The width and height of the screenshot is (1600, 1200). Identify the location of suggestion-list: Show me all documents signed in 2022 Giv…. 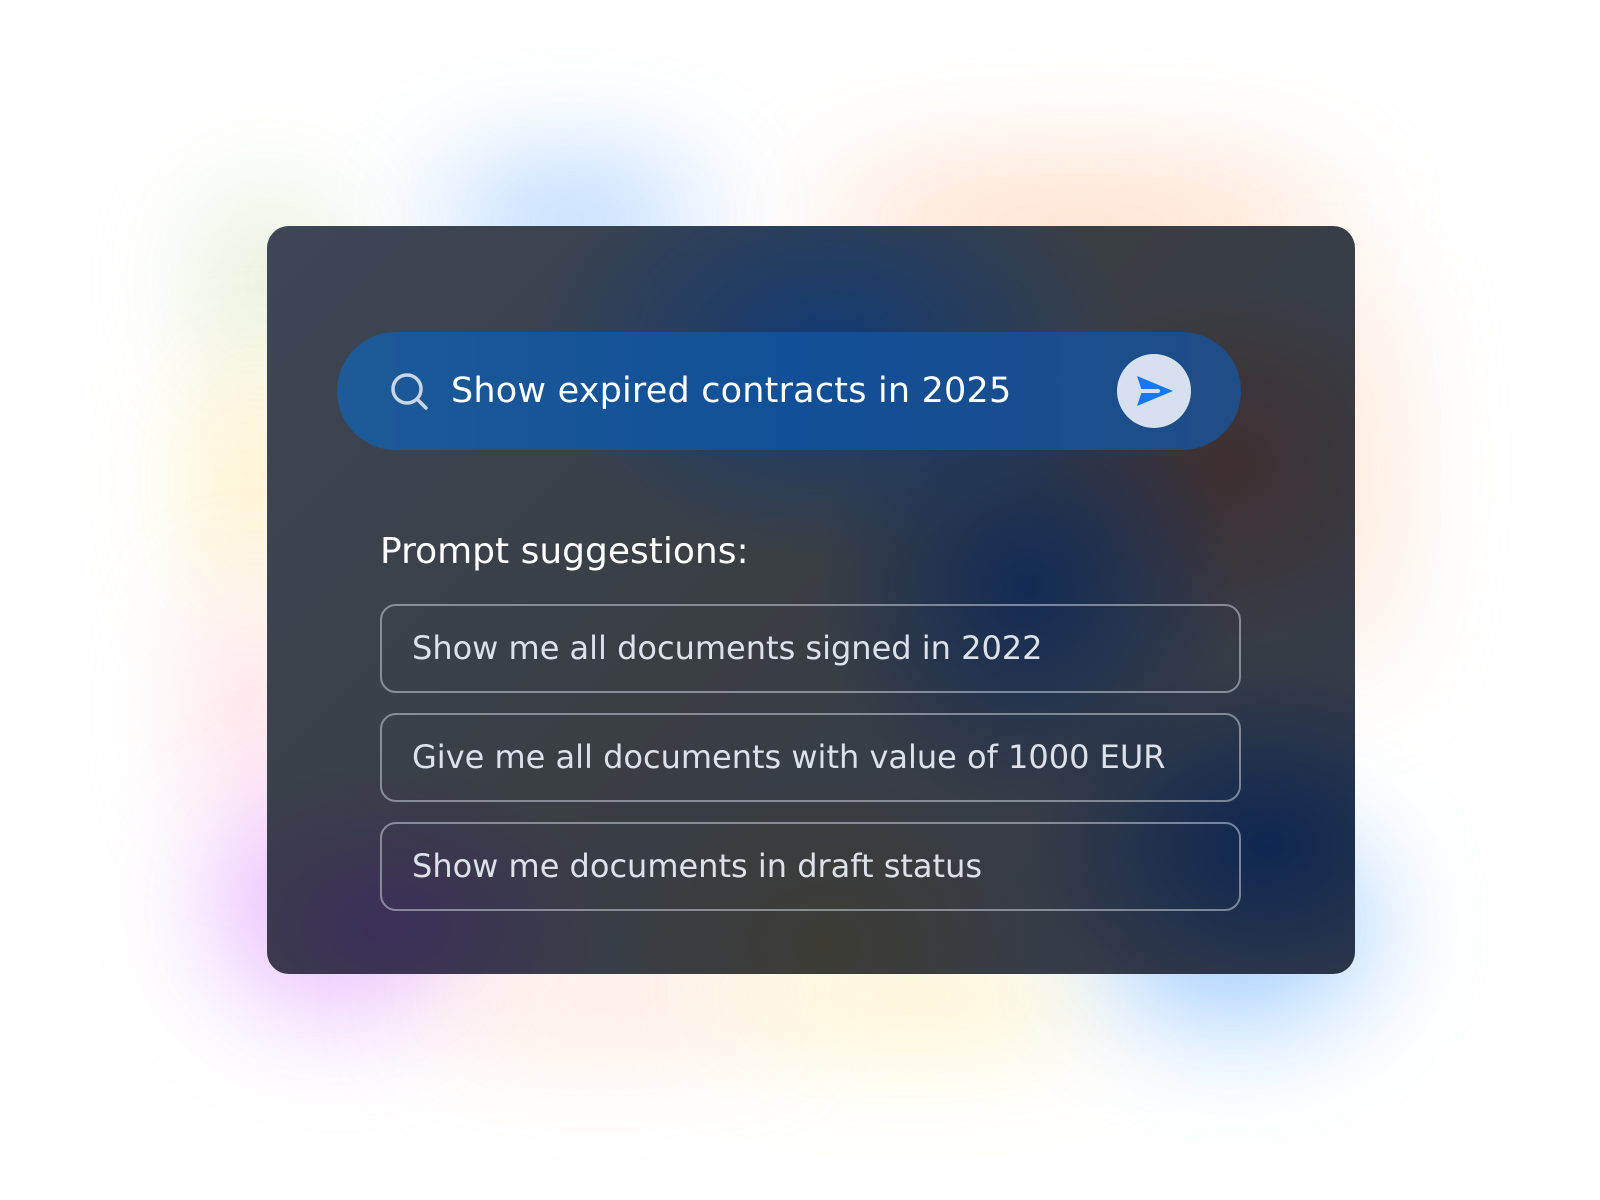
(810, 767).